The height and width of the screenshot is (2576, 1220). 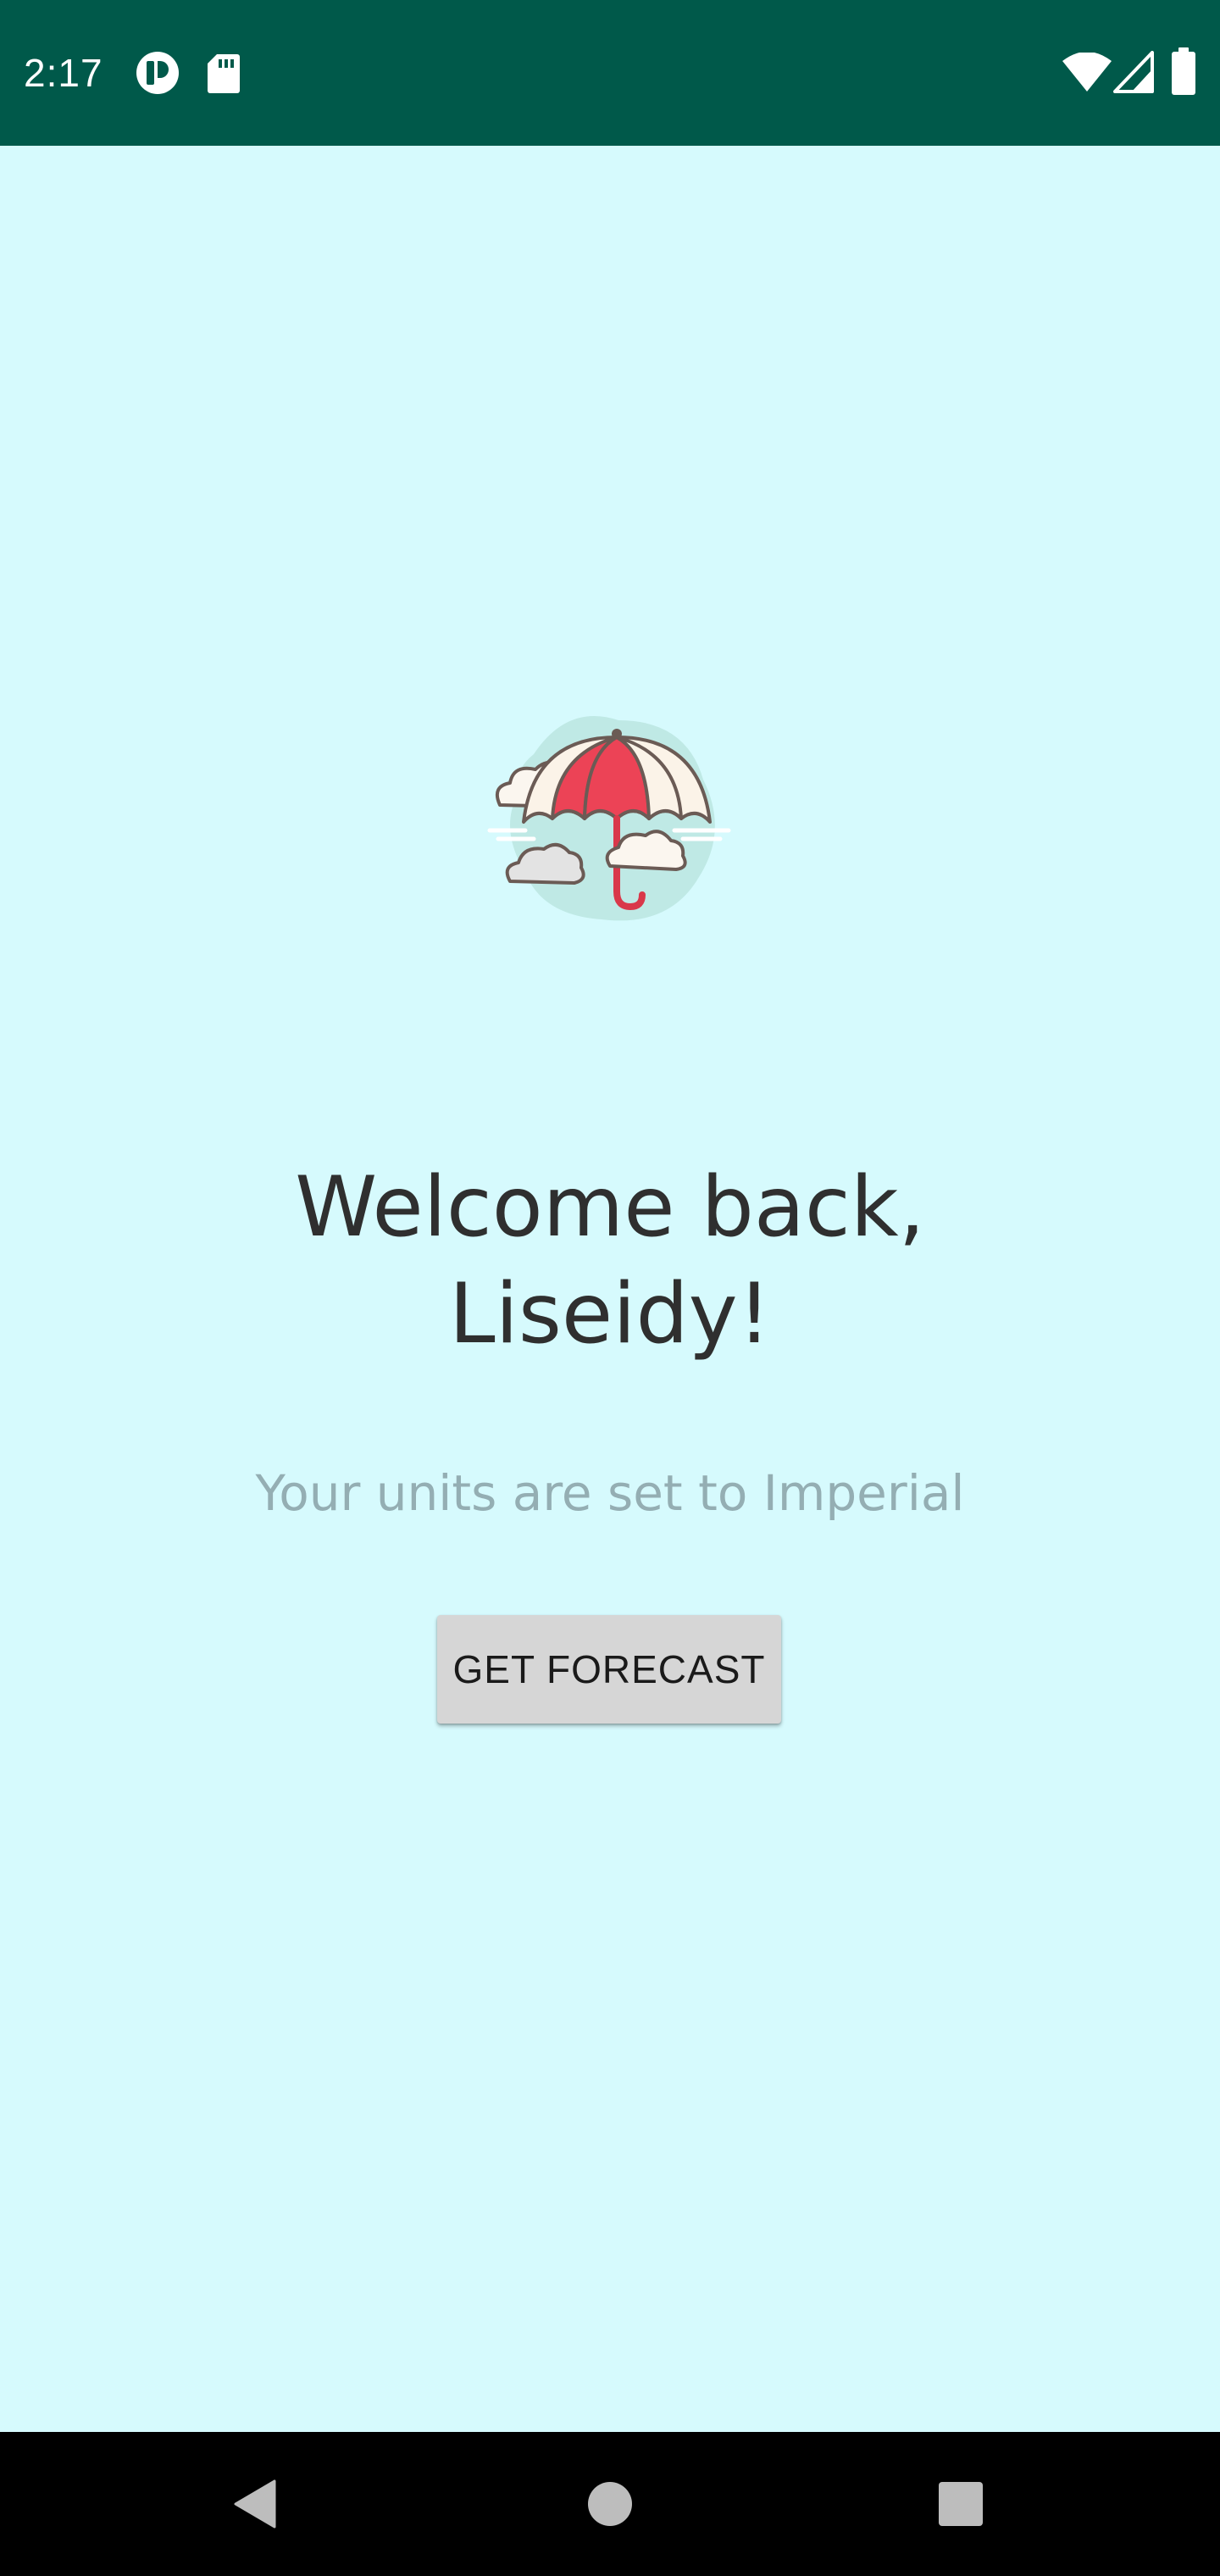 What do you see at coordinates (610, 73) in the screenshot?
I see `status-bar: 2:17` at bounding box center [610, 73].